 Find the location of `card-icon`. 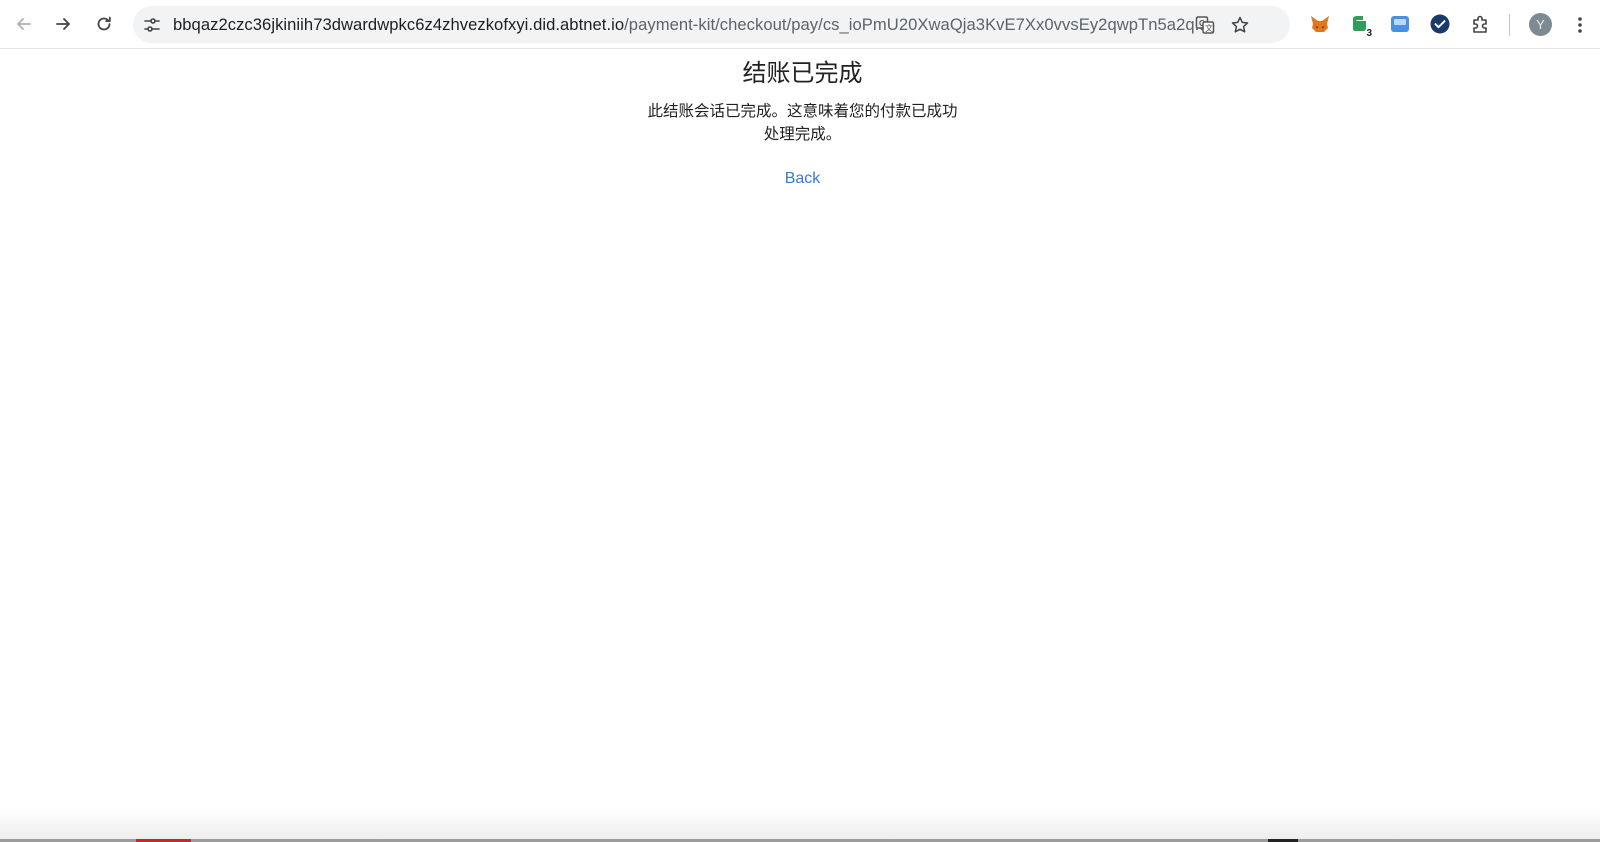

card-icon is located at coordinates (1400, 24).